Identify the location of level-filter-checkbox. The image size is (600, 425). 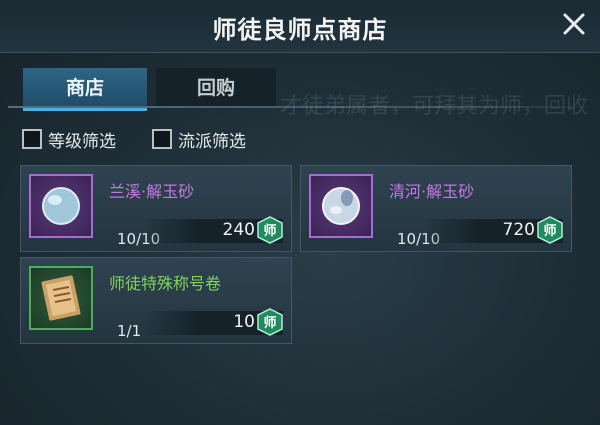
(32, 139).